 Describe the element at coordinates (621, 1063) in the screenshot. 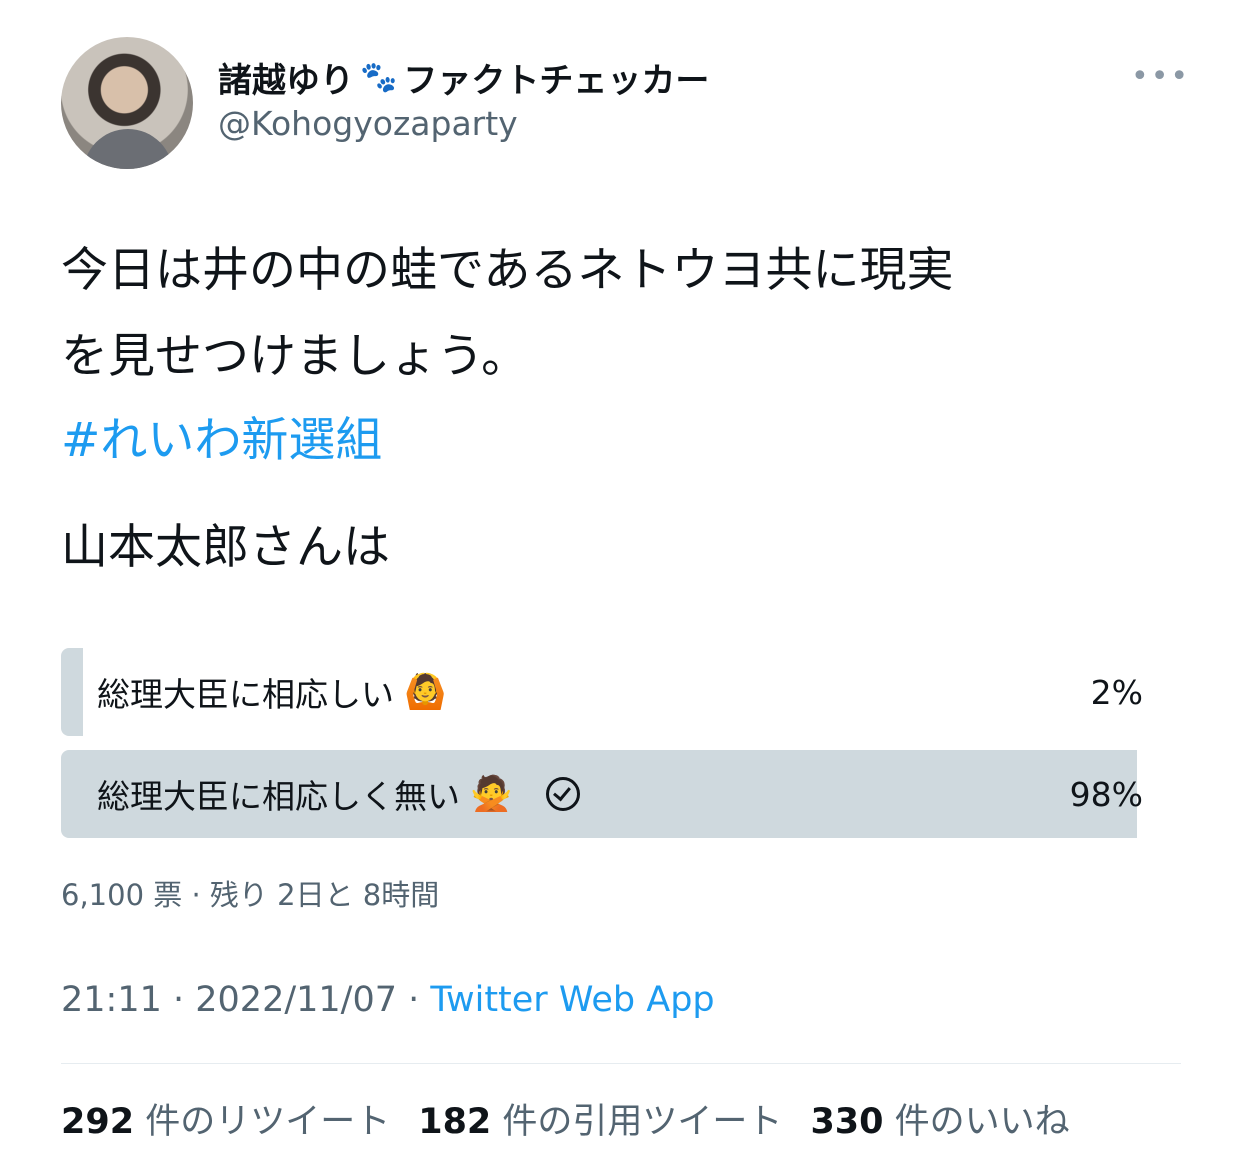

I see `divider` at that location.